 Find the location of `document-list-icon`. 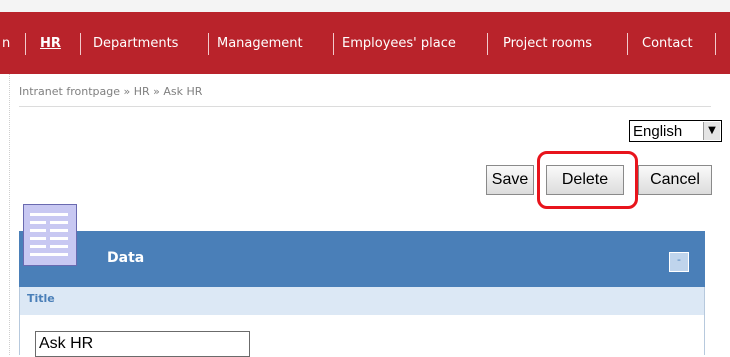

document-list-icon is located at coordinates (50, 235).